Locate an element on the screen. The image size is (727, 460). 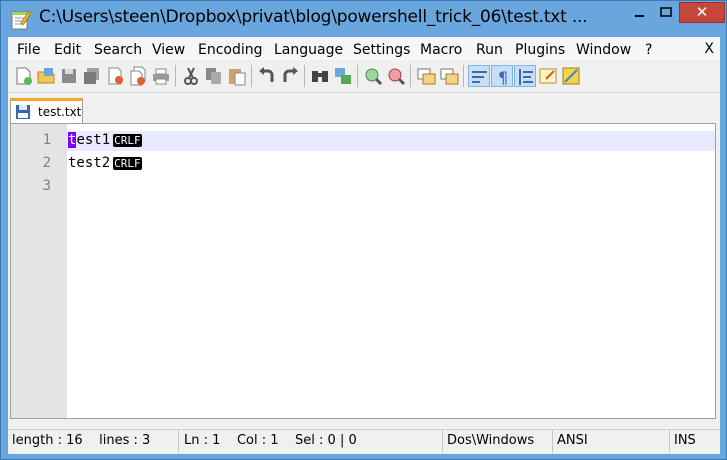
menu-search: Search is located at coordinates (118, 50).